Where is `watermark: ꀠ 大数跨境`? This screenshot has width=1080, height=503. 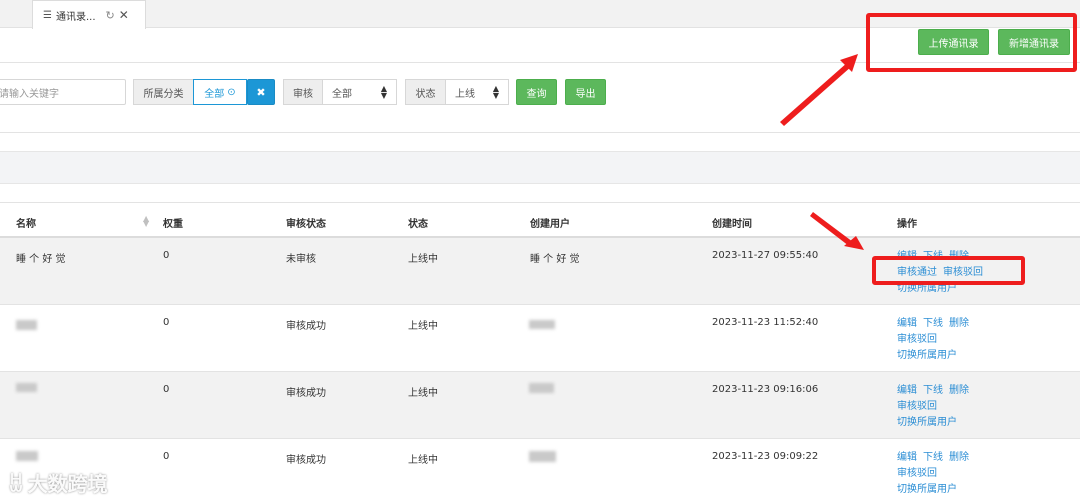 watermark: ꀠ 大数跨境 is located at coordinates (58, 482).